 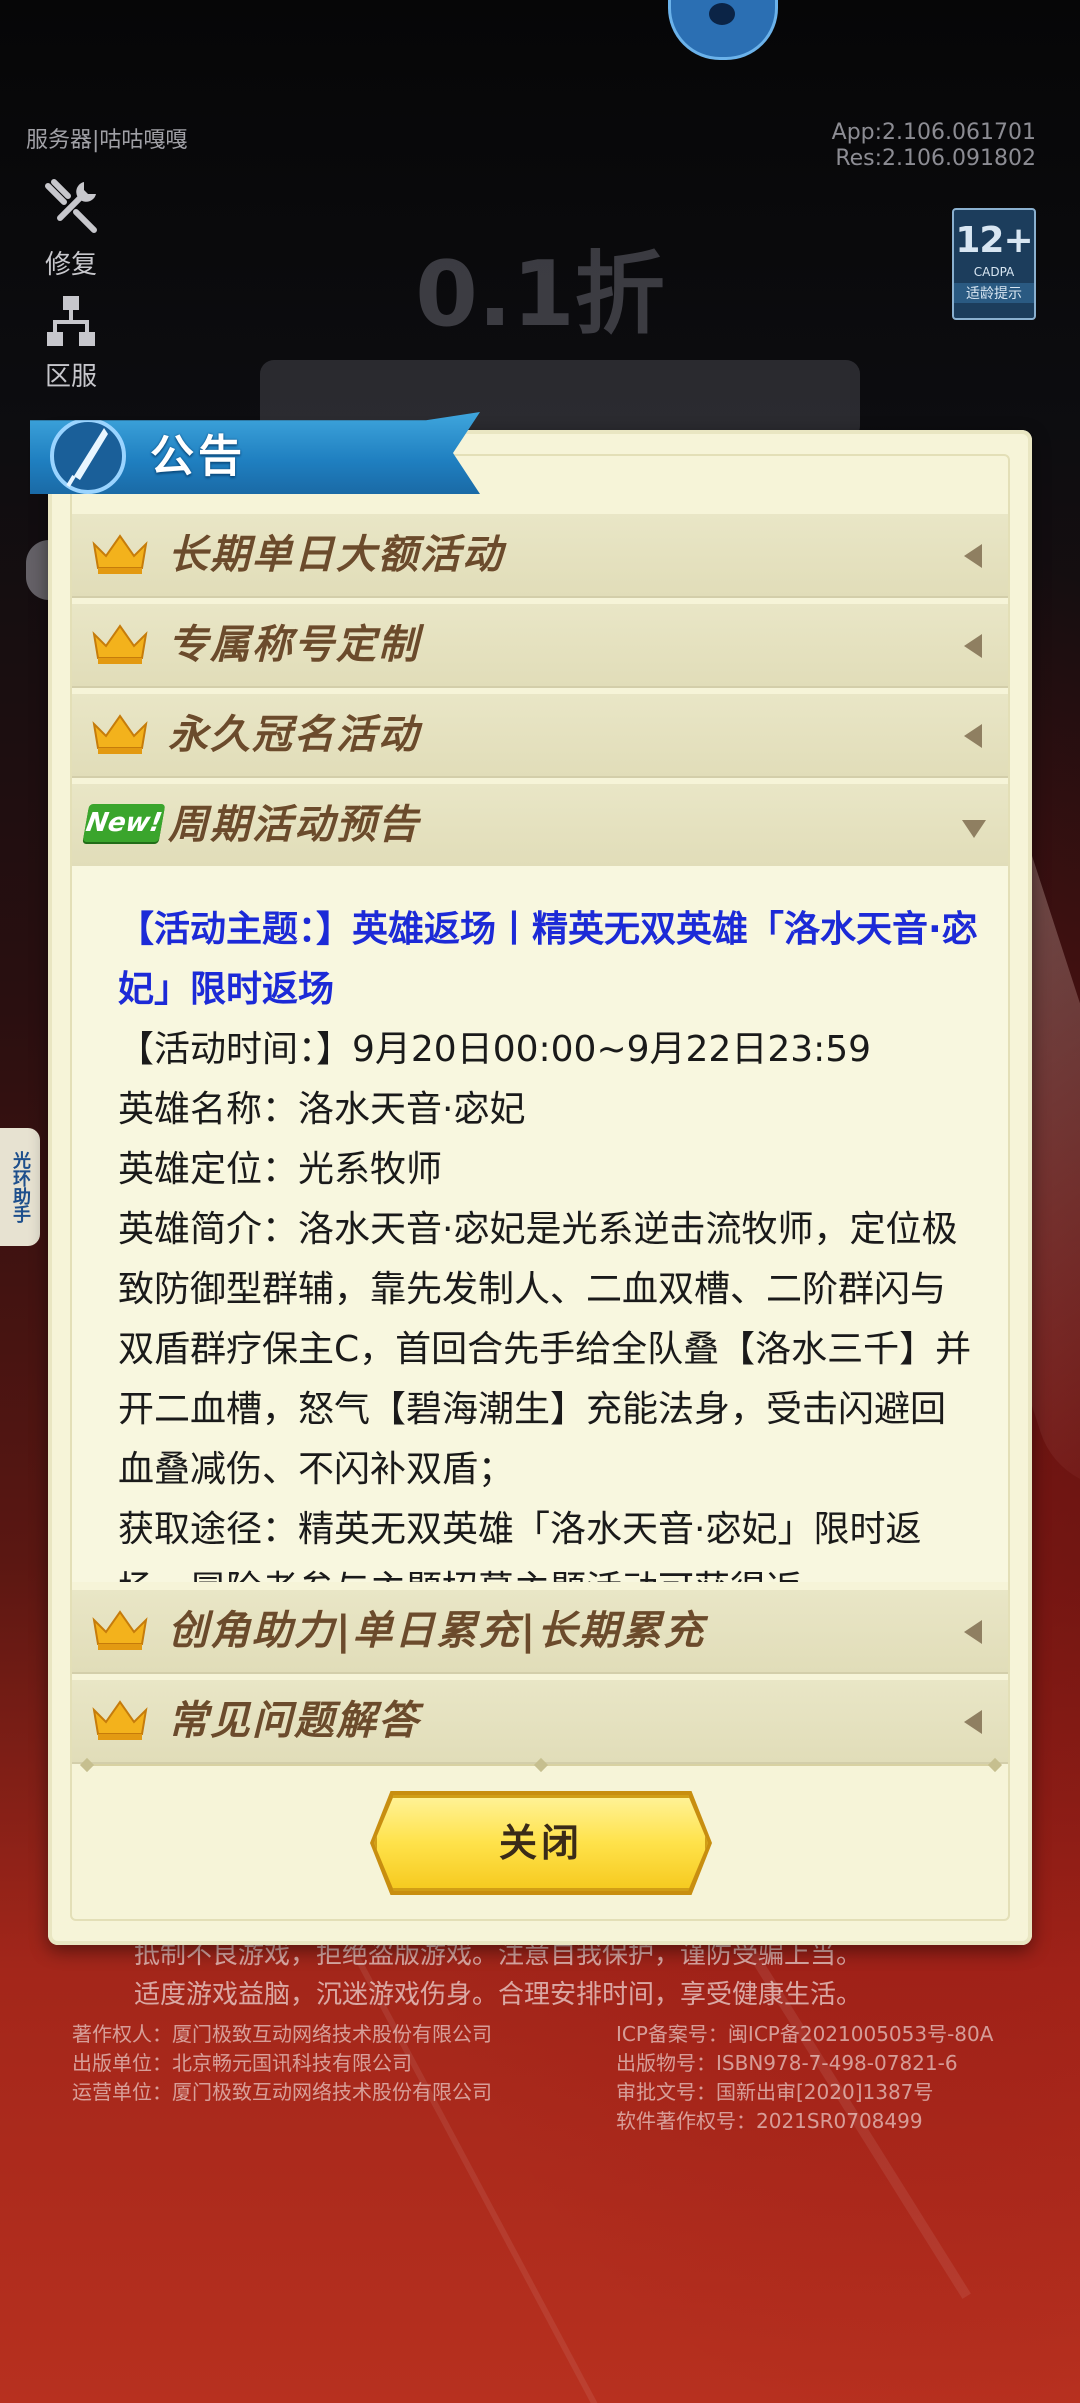 I want to click on zone-button: 区服, so click(x=71, y=343).